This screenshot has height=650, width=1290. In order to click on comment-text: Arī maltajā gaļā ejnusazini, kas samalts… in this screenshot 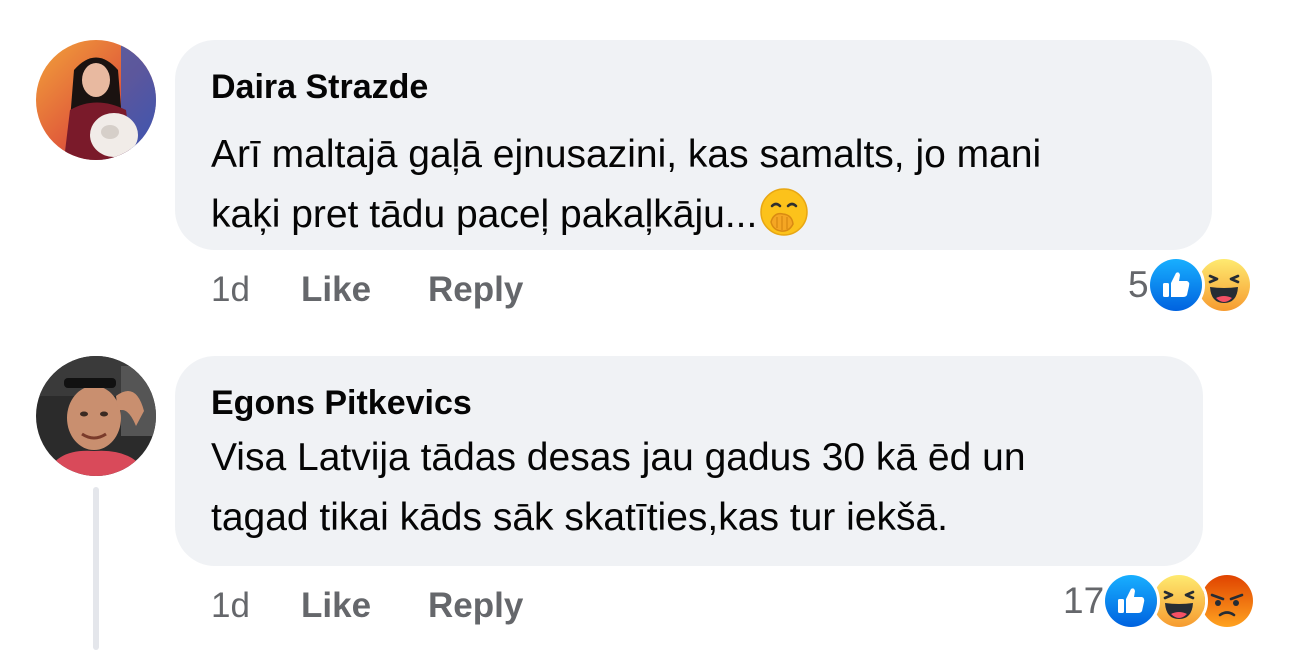, I will do `click(626, 190)`.